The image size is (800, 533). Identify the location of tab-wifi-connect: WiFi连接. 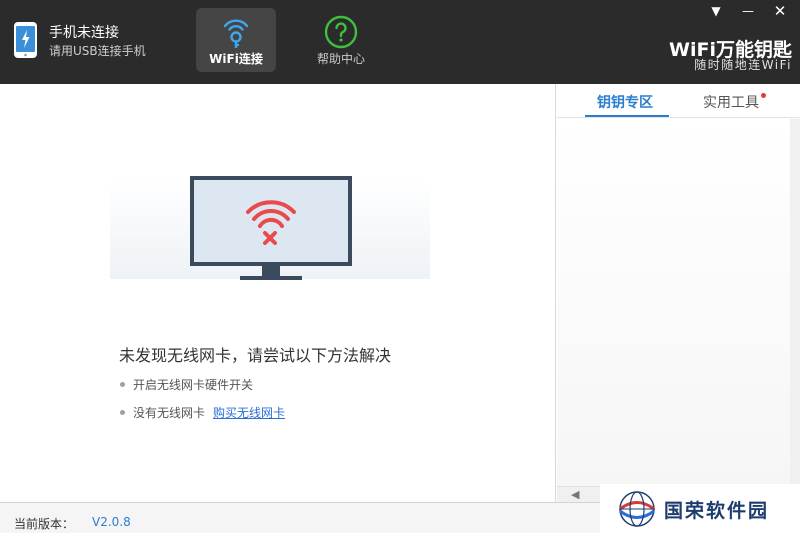
(236, 40).